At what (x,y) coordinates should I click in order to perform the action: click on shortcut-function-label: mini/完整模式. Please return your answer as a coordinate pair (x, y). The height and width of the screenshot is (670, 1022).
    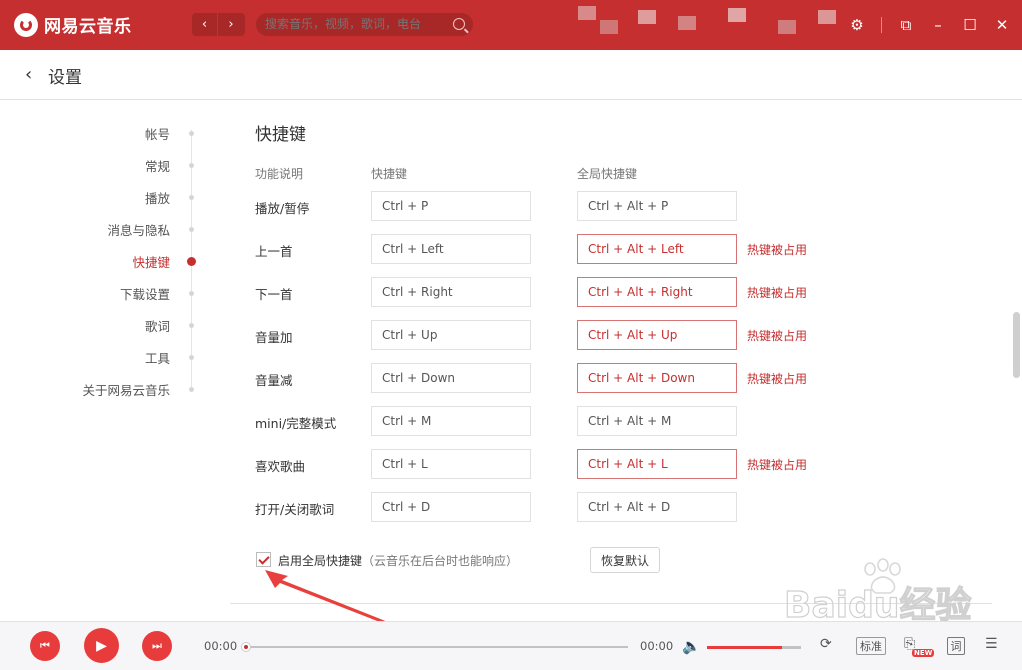
    Looking at the image, I should click on (296, 423).